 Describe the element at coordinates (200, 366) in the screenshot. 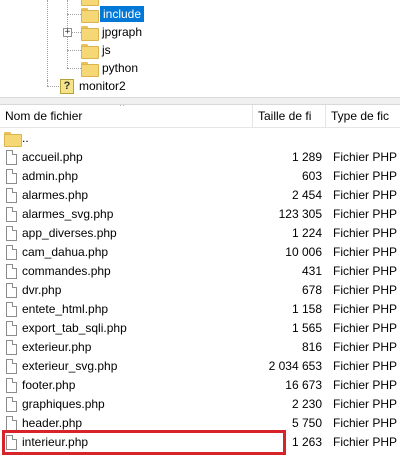

I see `file-row: exterieur_svg.php 2 034 653 Fichier PHP` at that location.